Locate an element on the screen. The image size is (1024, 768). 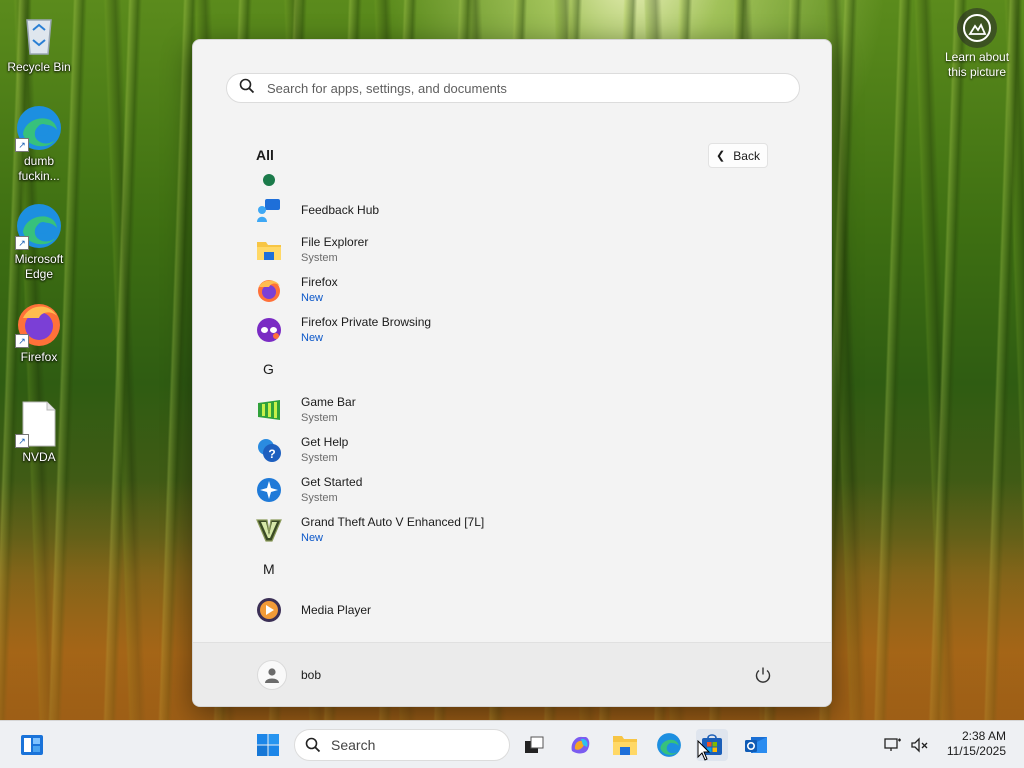
firefox-private-icon is located at coordinates (269, 330).